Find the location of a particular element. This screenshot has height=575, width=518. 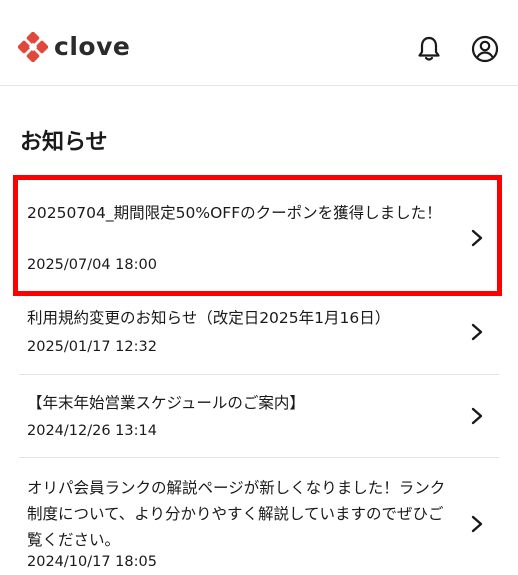

notification-button is located at coordinates (429, 49).